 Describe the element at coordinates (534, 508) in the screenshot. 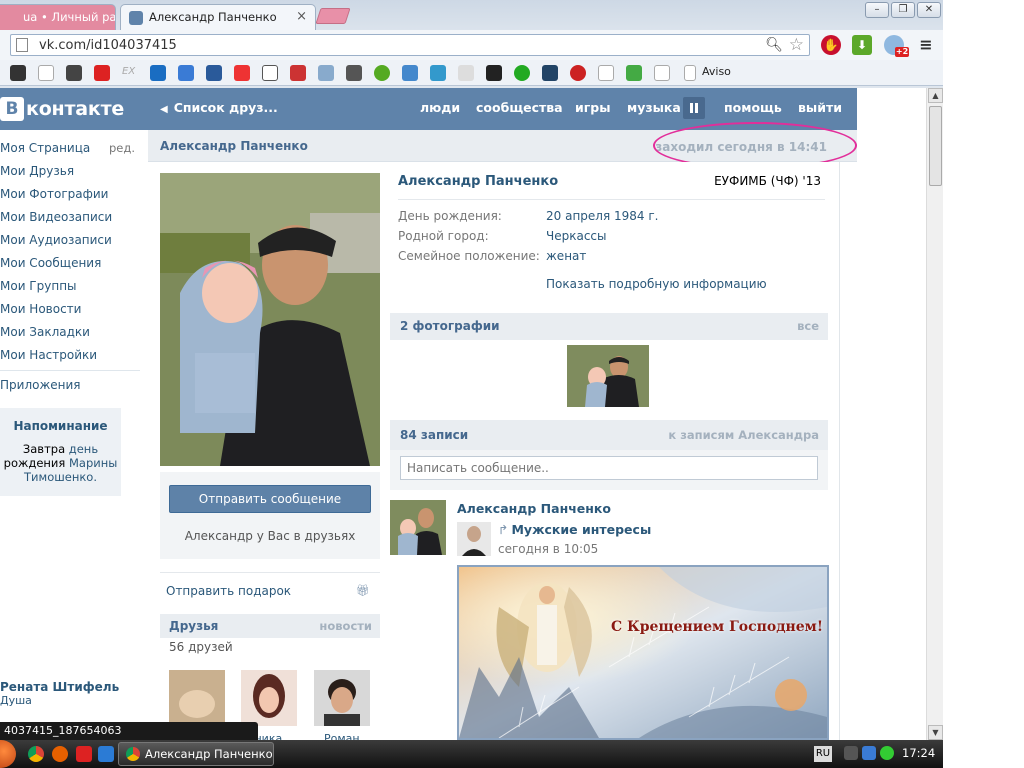

I see `post-author-name: Александр Панченко` at that location.